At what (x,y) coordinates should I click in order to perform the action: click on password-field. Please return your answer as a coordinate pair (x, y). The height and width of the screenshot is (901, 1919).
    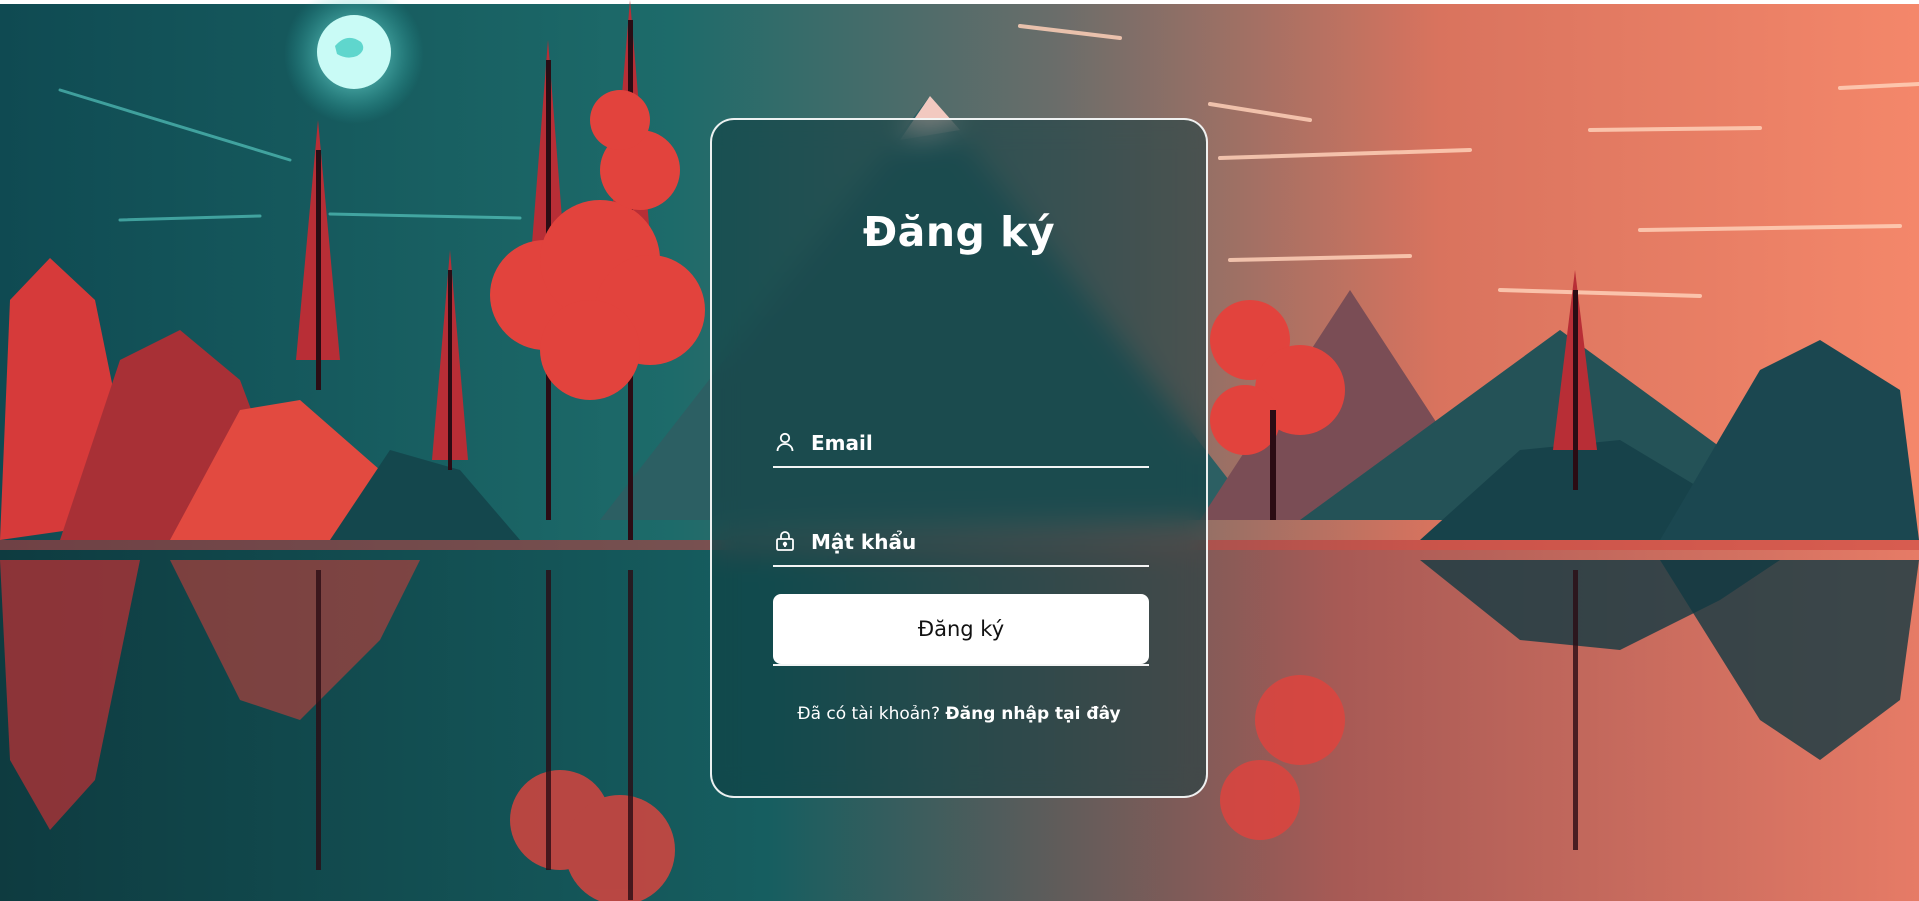
    Looking at the image, I should click on (961, 543).